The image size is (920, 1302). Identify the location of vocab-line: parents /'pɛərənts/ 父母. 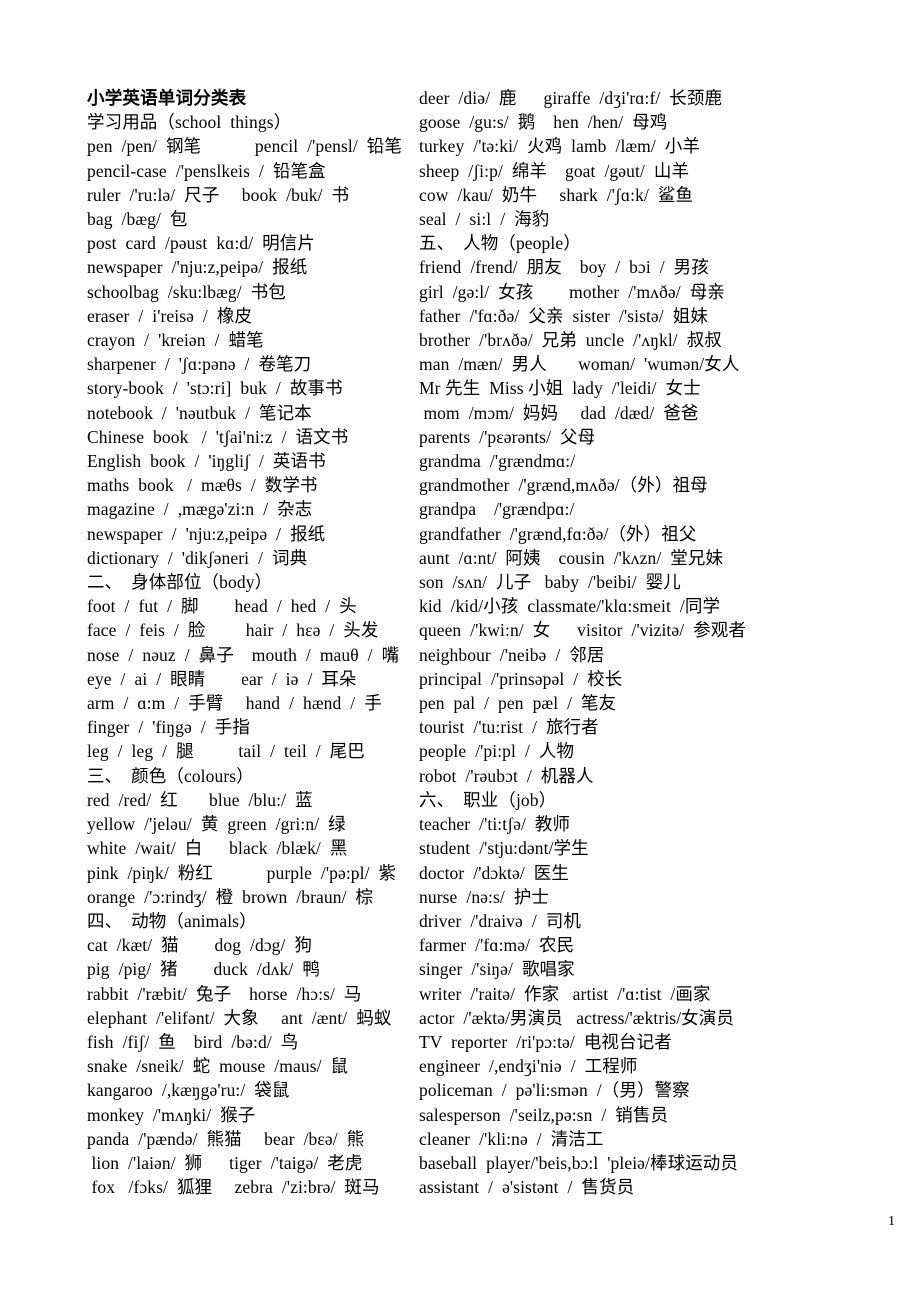
(507, 436).